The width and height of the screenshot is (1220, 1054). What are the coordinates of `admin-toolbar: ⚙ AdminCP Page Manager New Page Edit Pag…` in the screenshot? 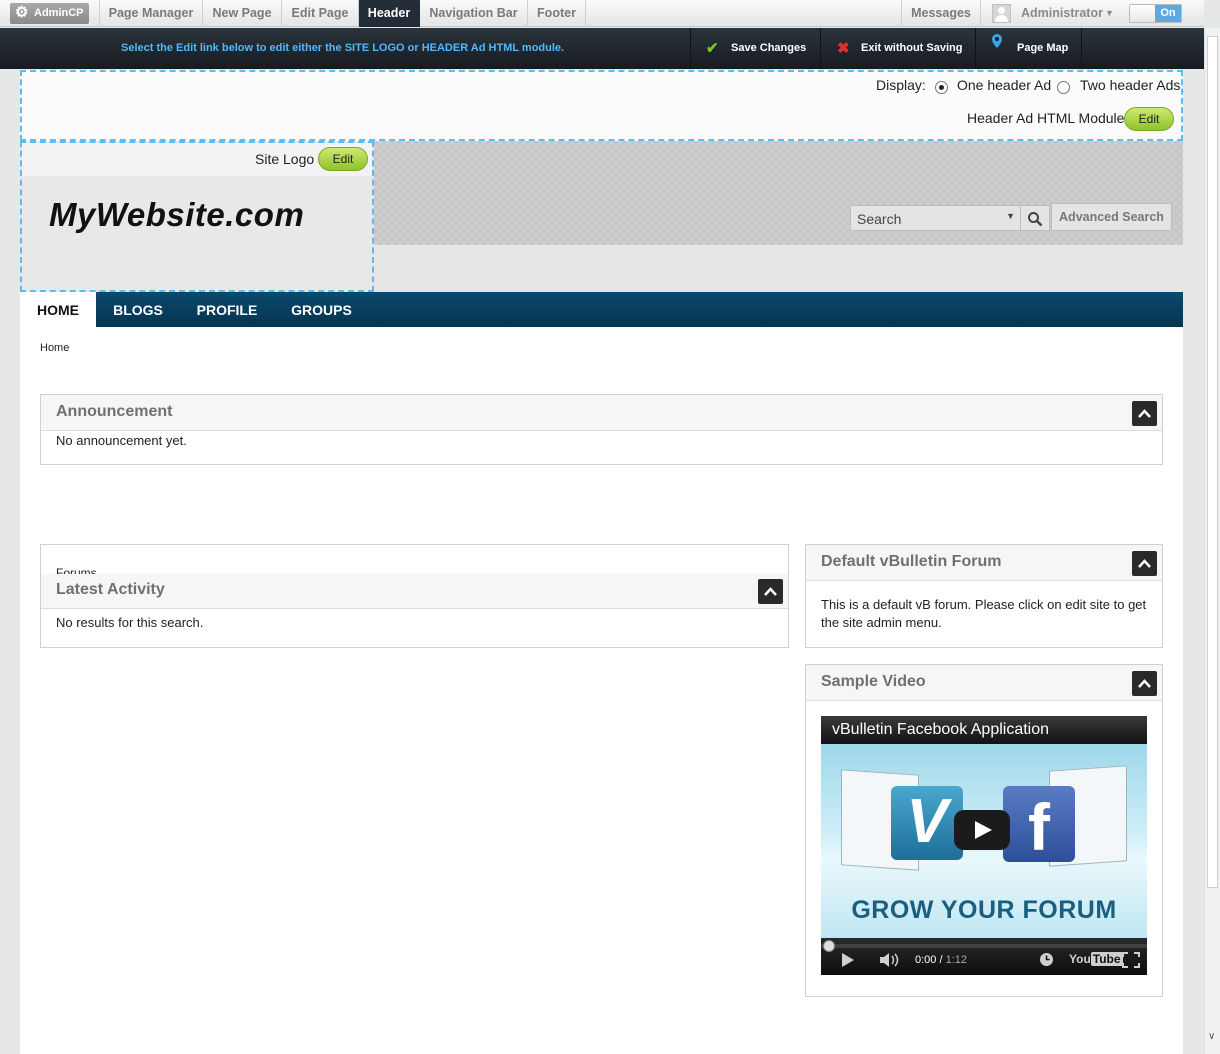 It's located at (602, 13).